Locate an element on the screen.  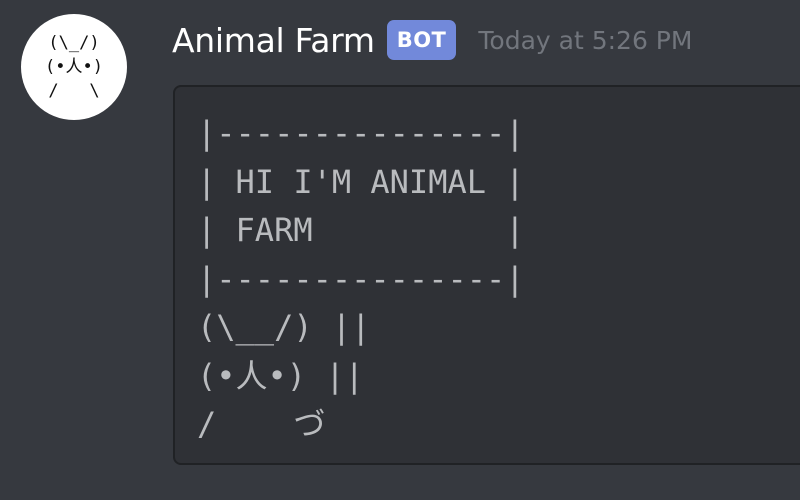
rabbit-avatar-icon: (\_/) (•人•) / \ is located at coordinates (74, 67).